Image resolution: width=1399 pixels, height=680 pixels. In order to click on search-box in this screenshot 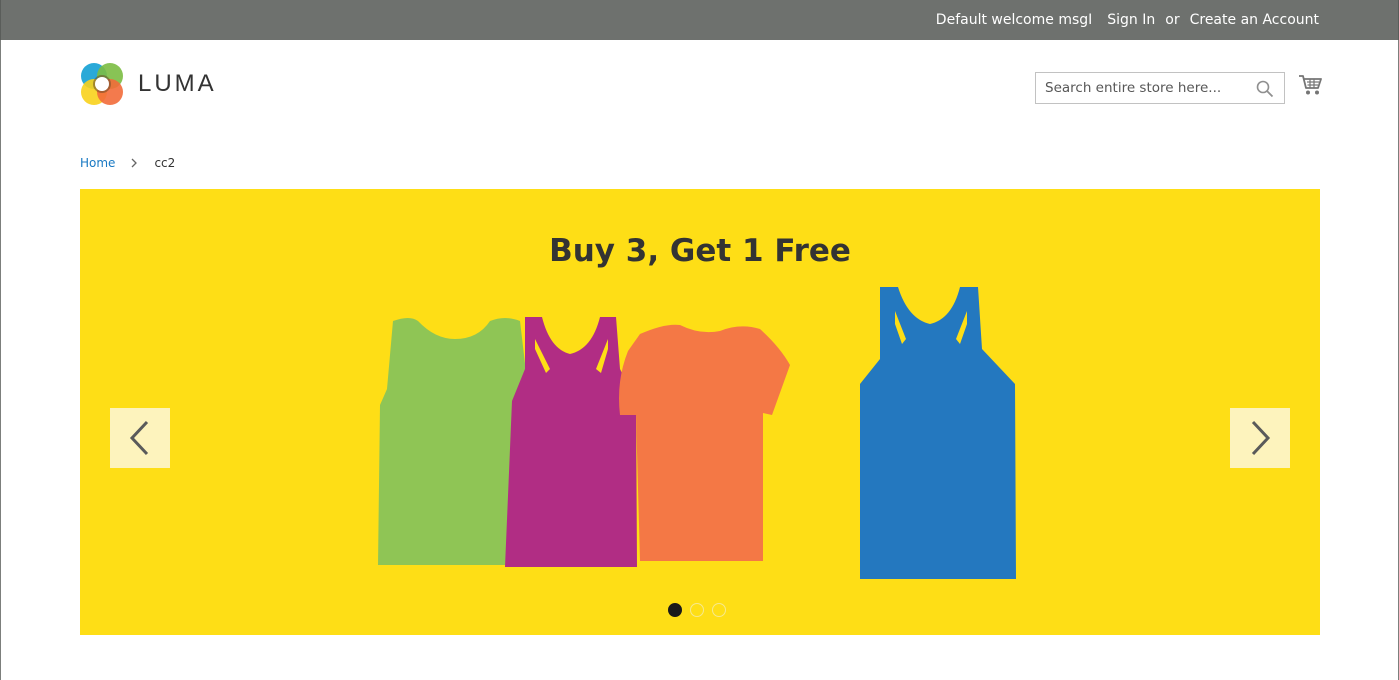, I will do `click(1160, 88)`.